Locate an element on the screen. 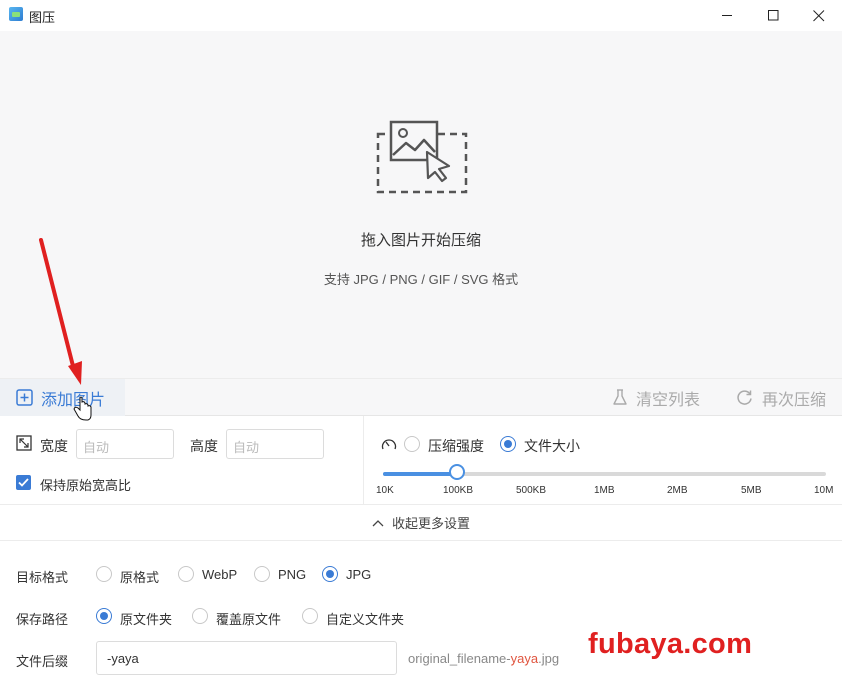  action-bar: 添加图片 清空列表 再次压缩 is located at coordinates (421, 397).